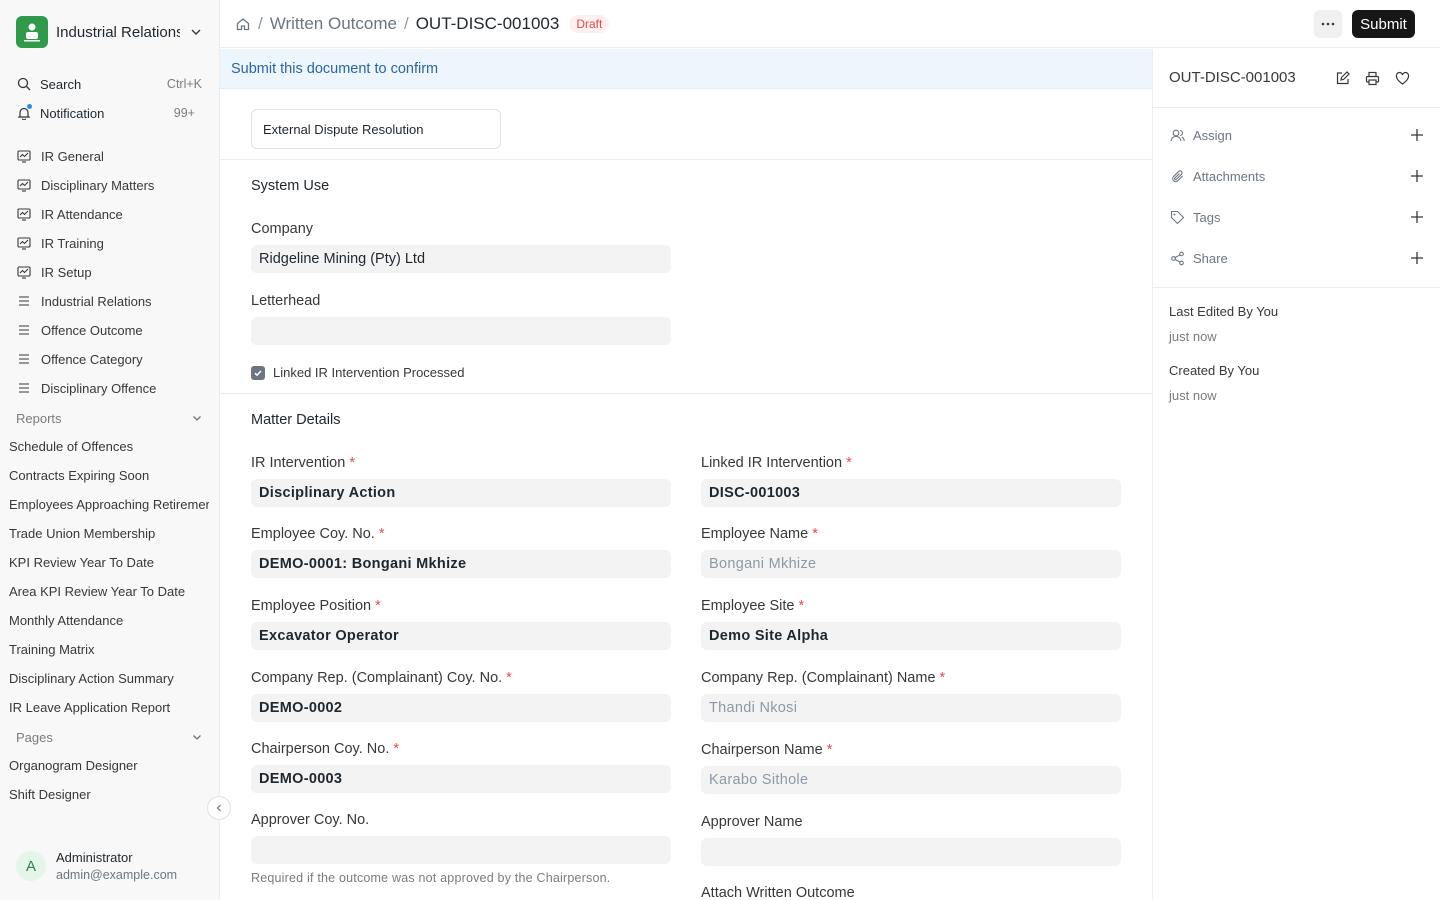 Image resolution: width=1440 pixels, height=900 pixels. What do you see at coordinates (487, 23) in the screenshot?
I see `breadcrumb-current: OUT-DISC-001003` at bounding box center [487, 23].